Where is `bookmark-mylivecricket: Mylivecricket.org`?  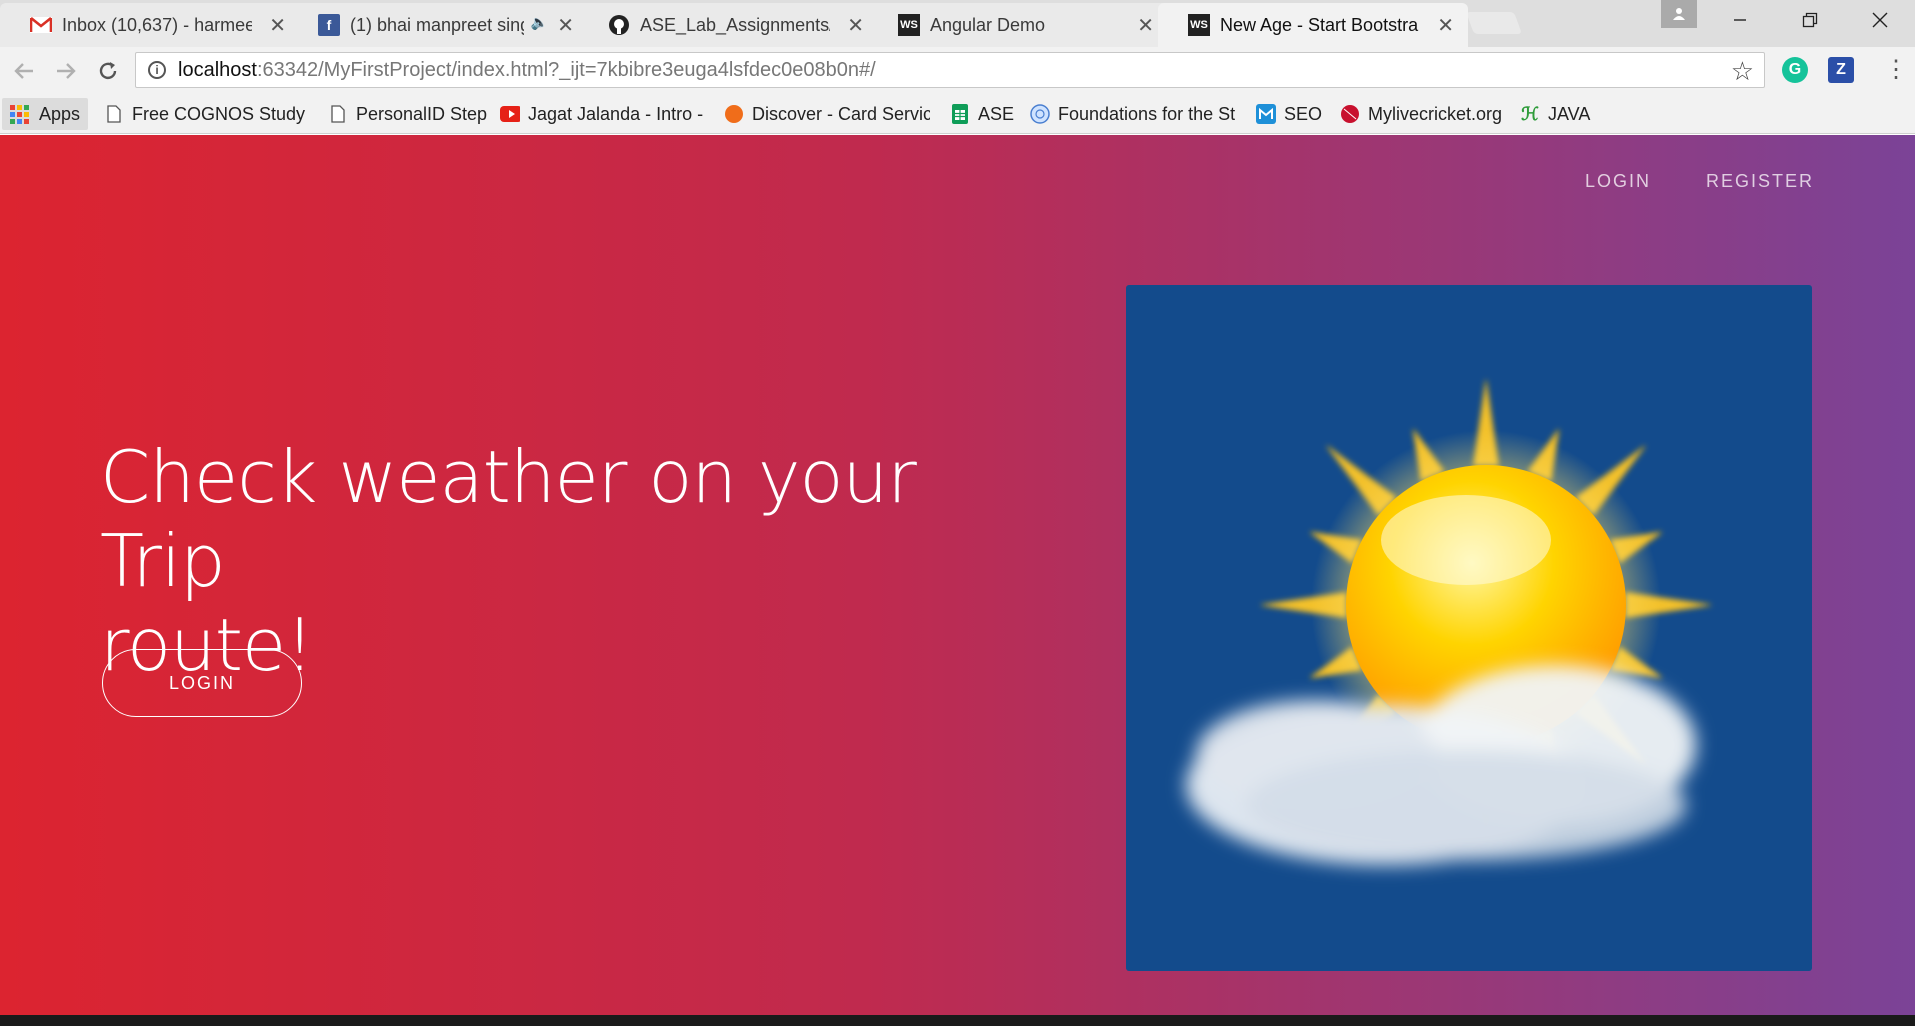
bookmark-mylivecricket: Mylivecricket.org is located at coordinates (1428, 114).